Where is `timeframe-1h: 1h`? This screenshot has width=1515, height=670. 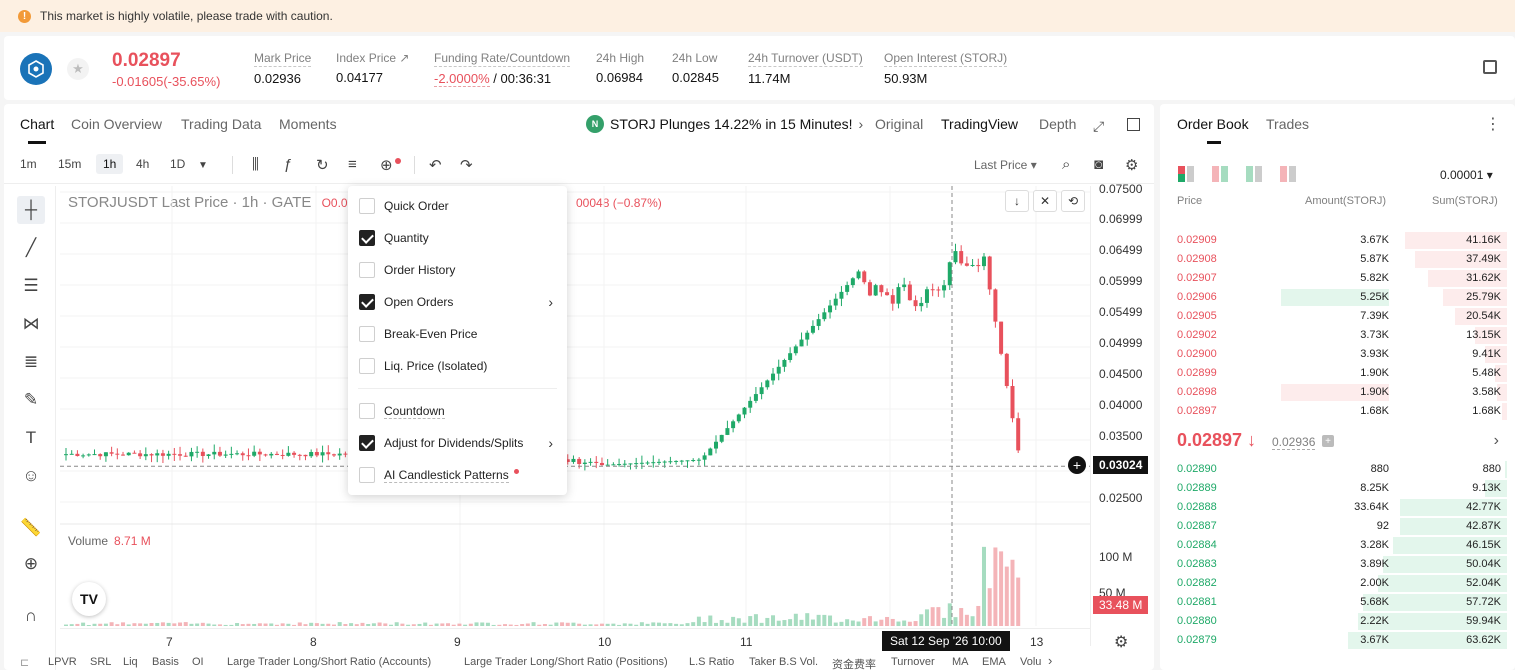 timeframe-1h: 1h is located at coordinates (110, 164).